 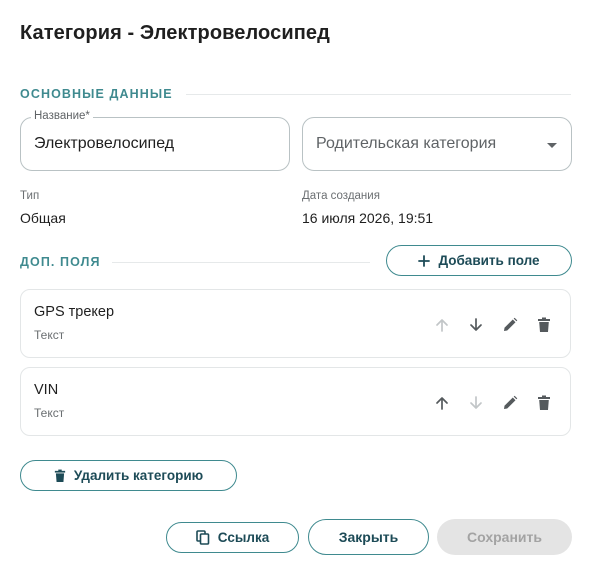 What do you see at coordinates (295, 323) in the screenshot?
I see `field-card: GPS трекер Текст` at bounding box center [295, 323].